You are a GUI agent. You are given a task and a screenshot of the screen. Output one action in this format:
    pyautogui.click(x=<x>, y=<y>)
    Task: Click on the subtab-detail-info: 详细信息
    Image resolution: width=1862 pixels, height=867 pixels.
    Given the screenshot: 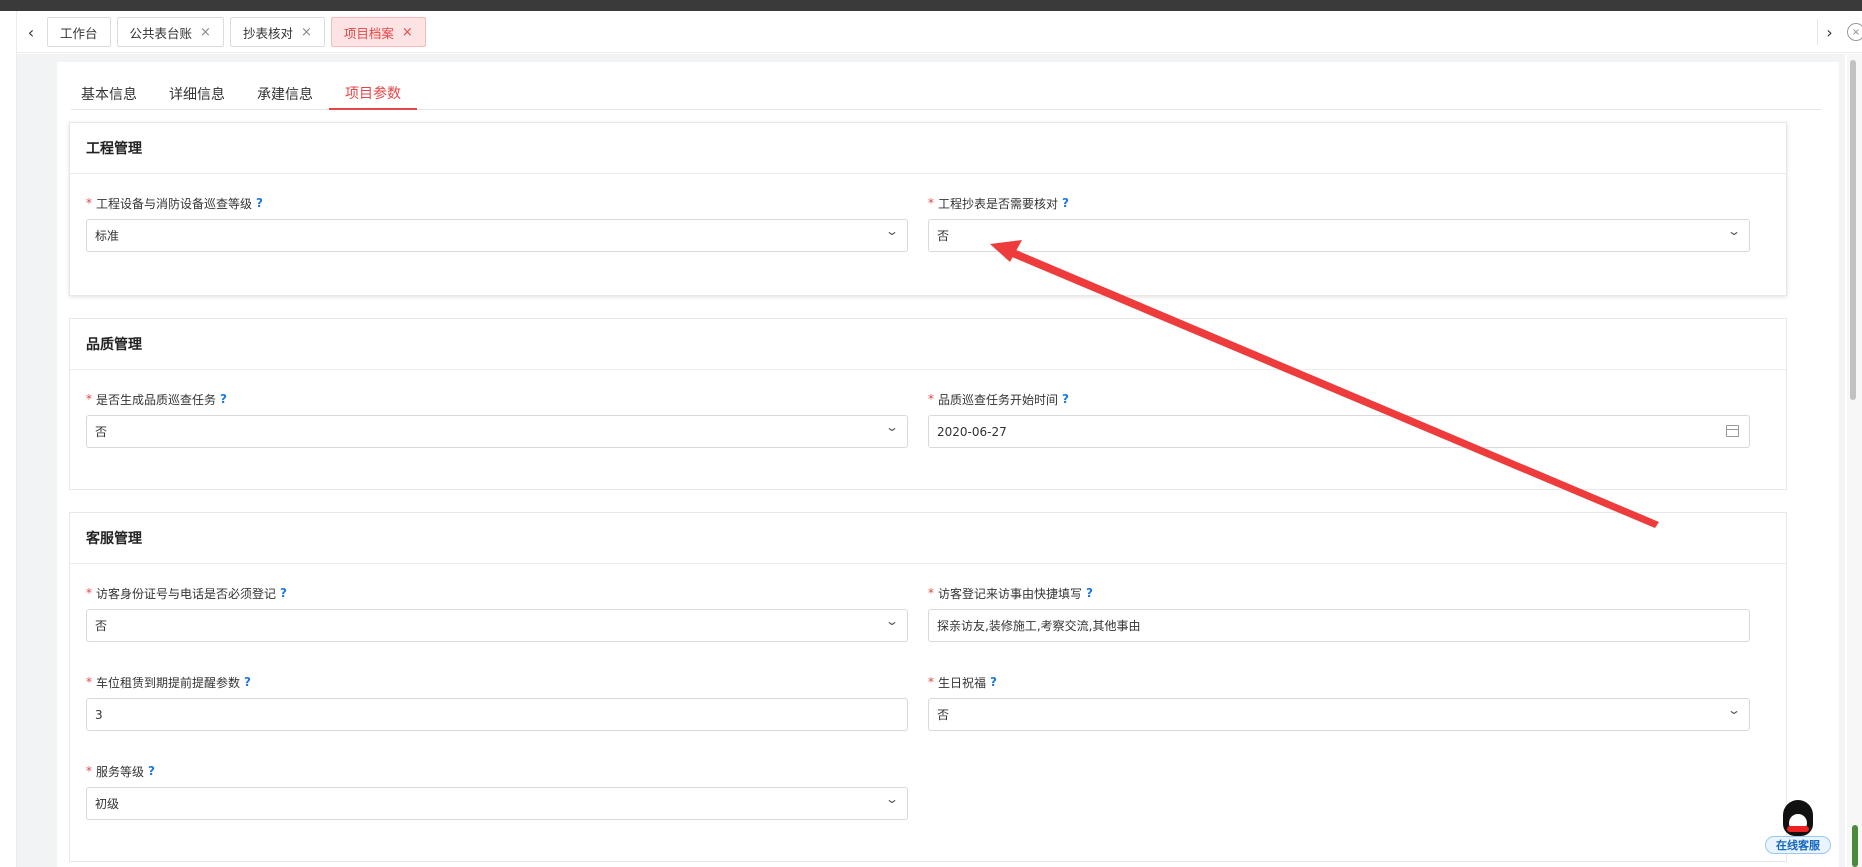 What is the action you would take?
    pyautogui.click(x=197, y=94)
    